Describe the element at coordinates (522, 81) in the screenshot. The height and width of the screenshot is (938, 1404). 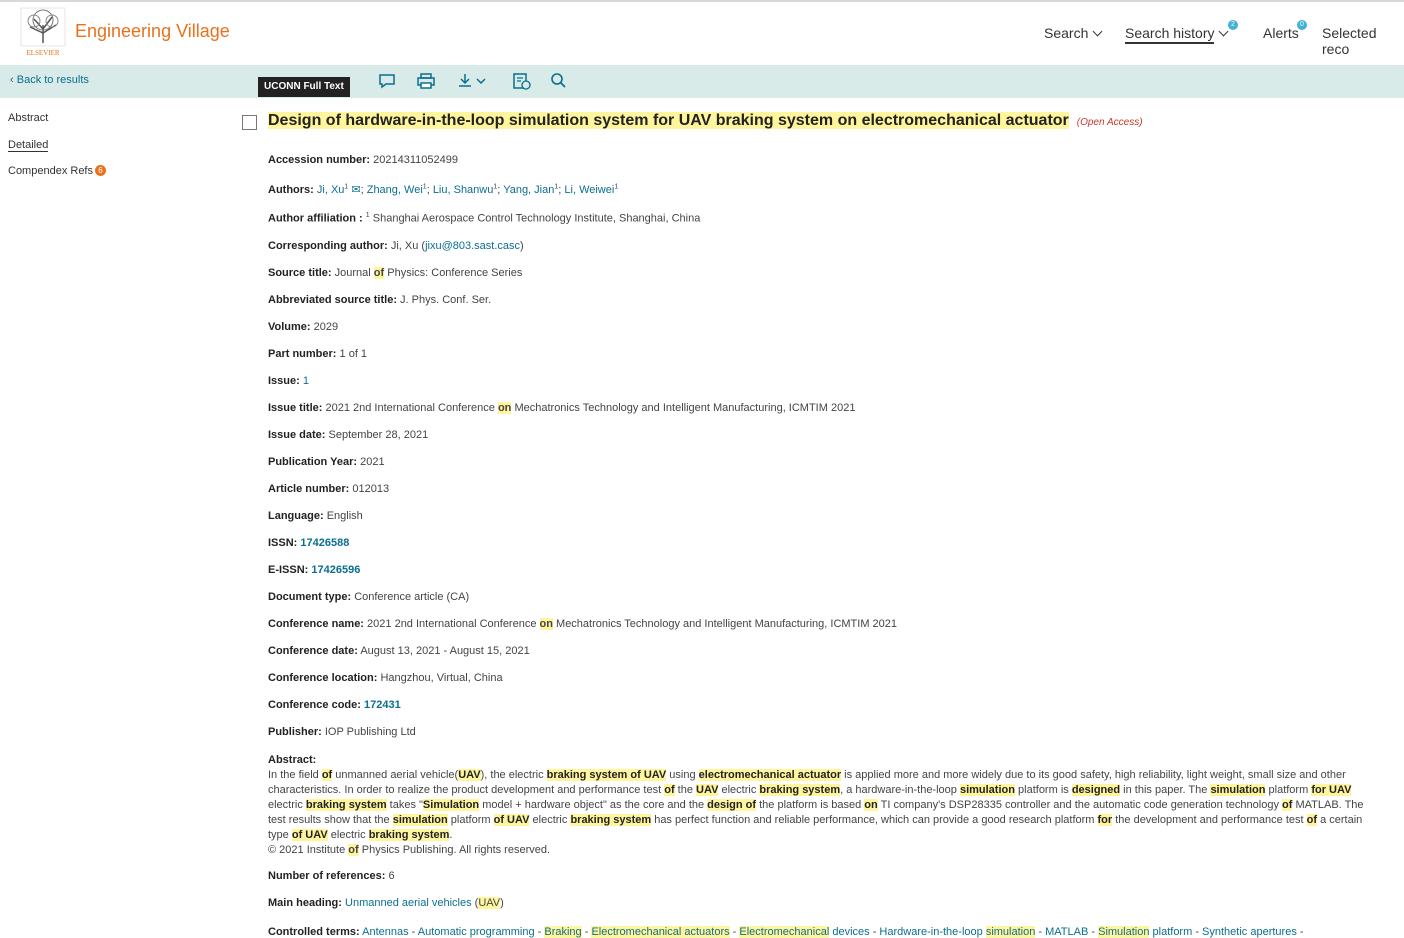
I see `save-to-folder-icon` at that location.